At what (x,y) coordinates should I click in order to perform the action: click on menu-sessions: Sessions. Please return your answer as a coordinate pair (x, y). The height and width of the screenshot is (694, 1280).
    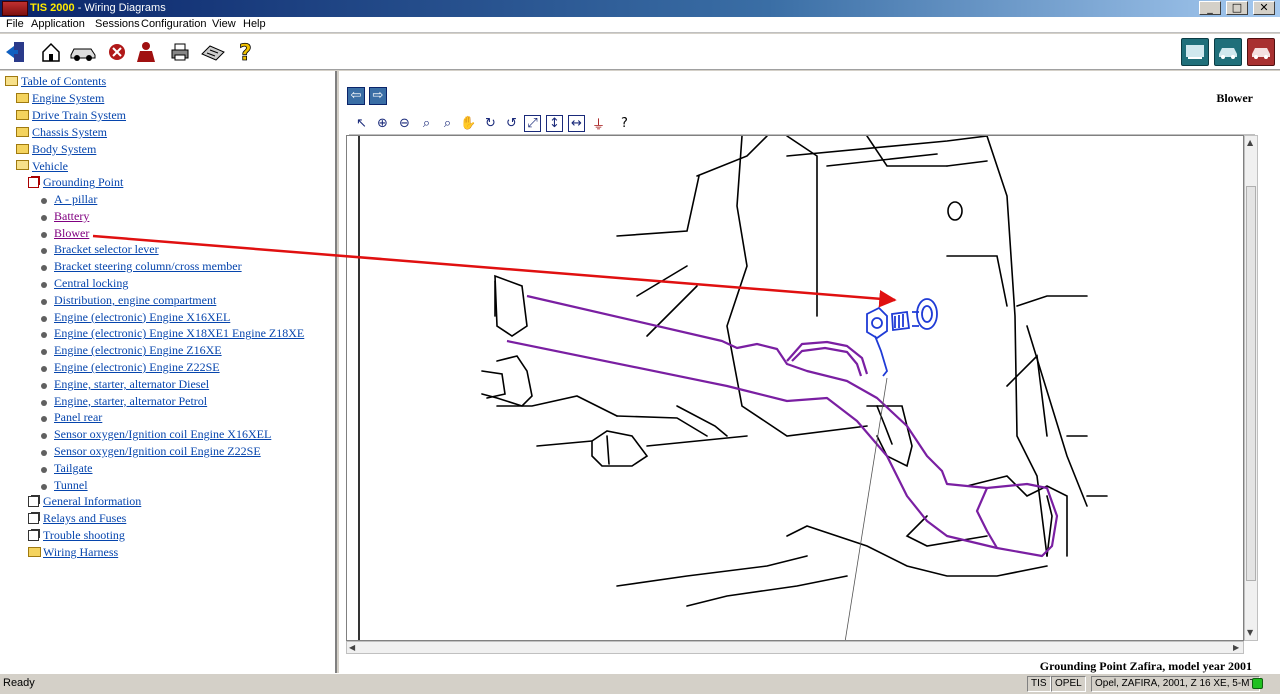
    Looking at the image, I should click on (117, 24).